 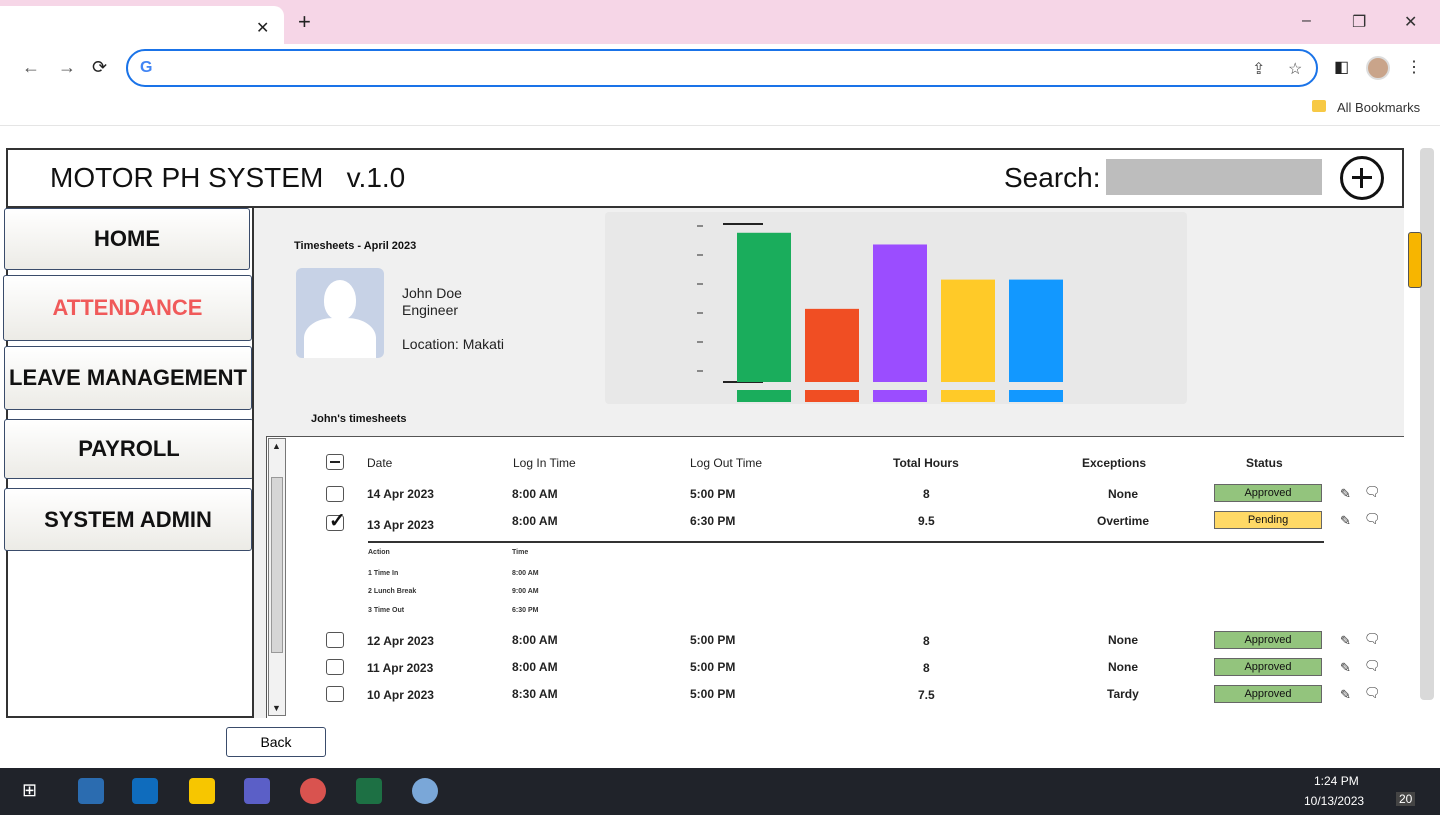 What do you see at coordinates (1264, 463) in the screenshot?
I see `col-status: Status` at bounding box center [1264, 463].